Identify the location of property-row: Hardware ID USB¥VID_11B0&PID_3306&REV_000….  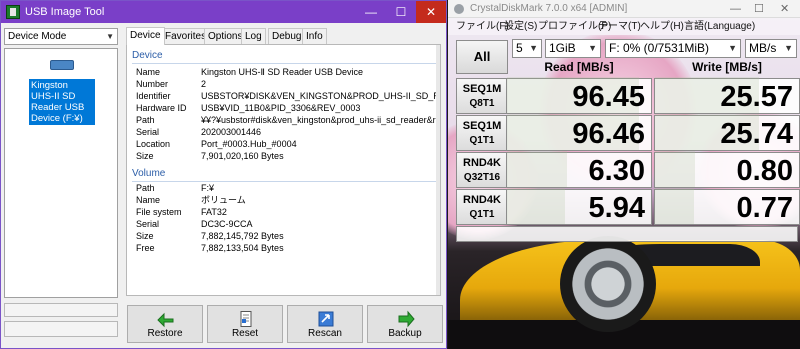
(248, 108).